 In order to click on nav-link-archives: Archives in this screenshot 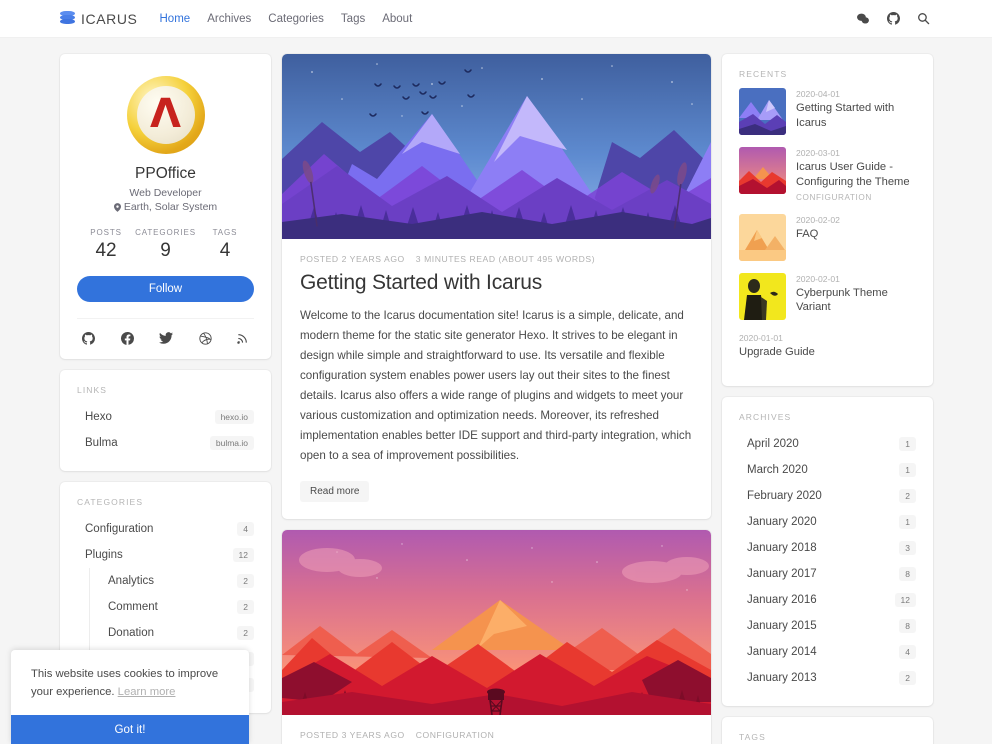, I will do `click(229, 19)`.